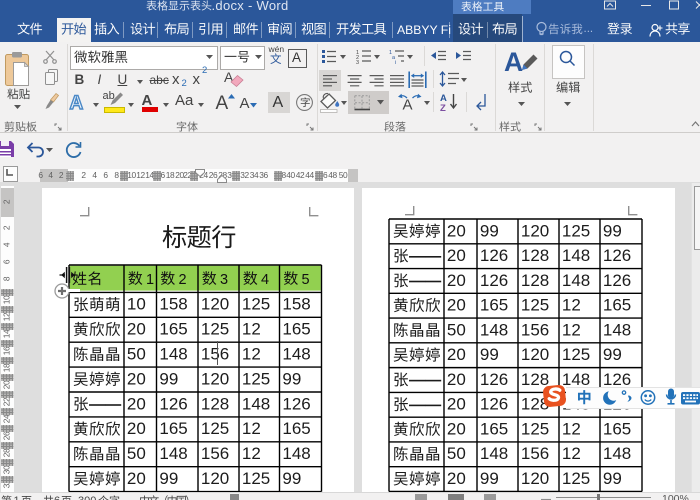 The image size is (700, 500). I want to click on svg-text: 5, so click(306, 280).